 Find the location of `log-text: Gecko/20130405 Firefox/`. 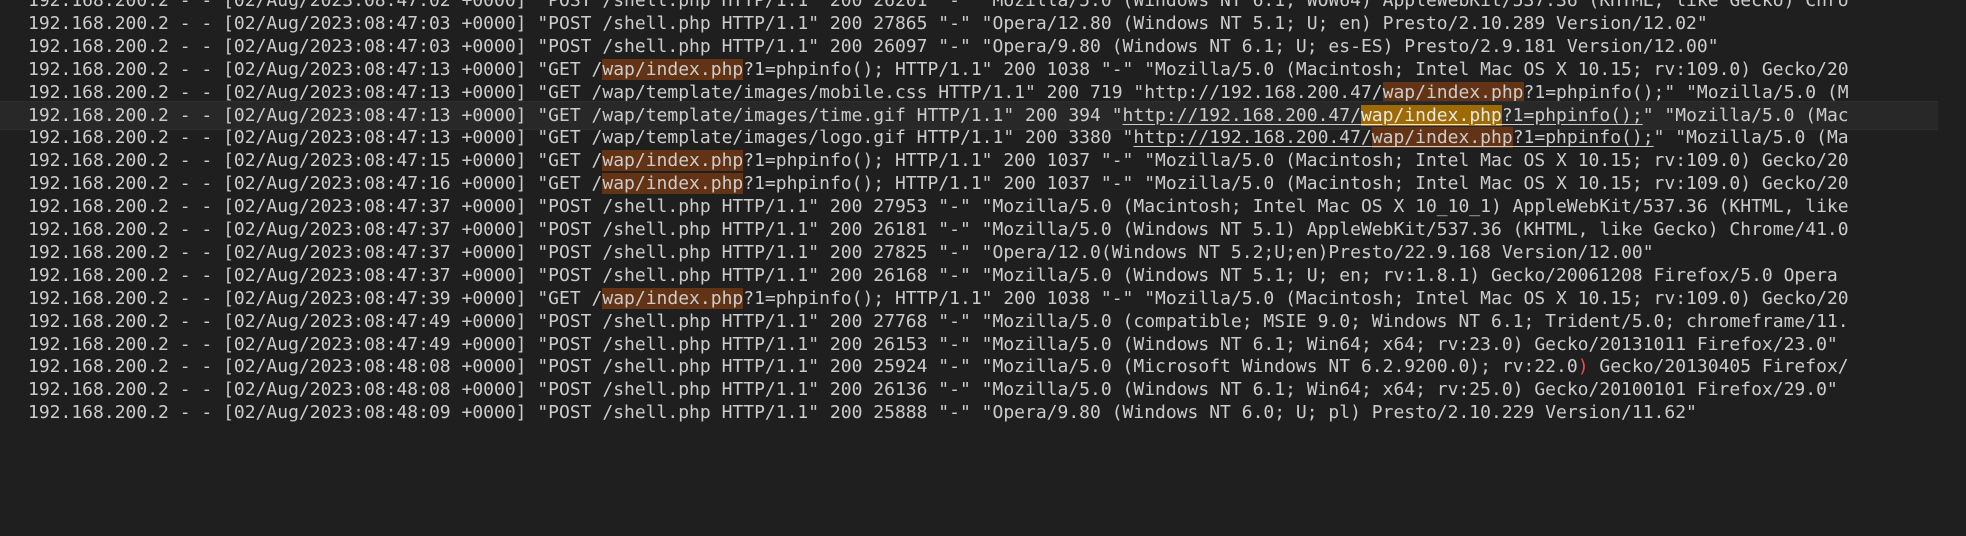

log-text: Gecko/20130405 Firefox/ is located at coordinates (1718, 367).